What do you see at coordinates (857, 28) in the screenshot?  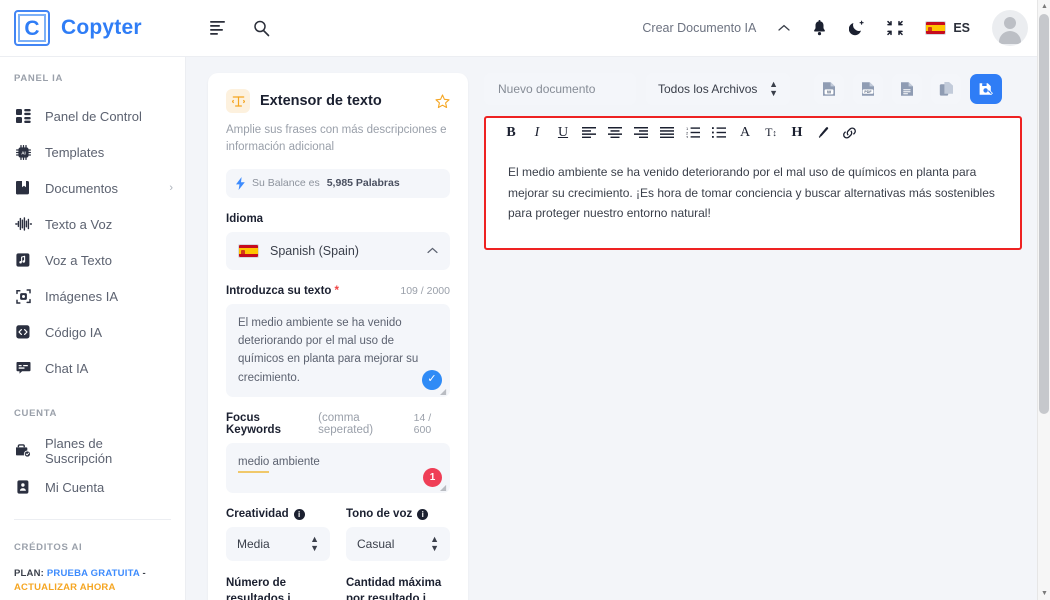 I see `moon-icon` at bounding box center [857, 28].